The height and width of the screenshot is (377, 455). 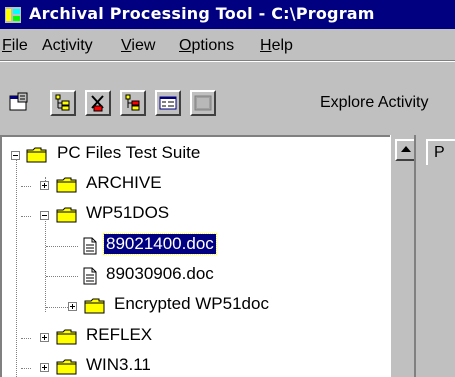 I want to click on tool-button, so click(x=98, y=103).